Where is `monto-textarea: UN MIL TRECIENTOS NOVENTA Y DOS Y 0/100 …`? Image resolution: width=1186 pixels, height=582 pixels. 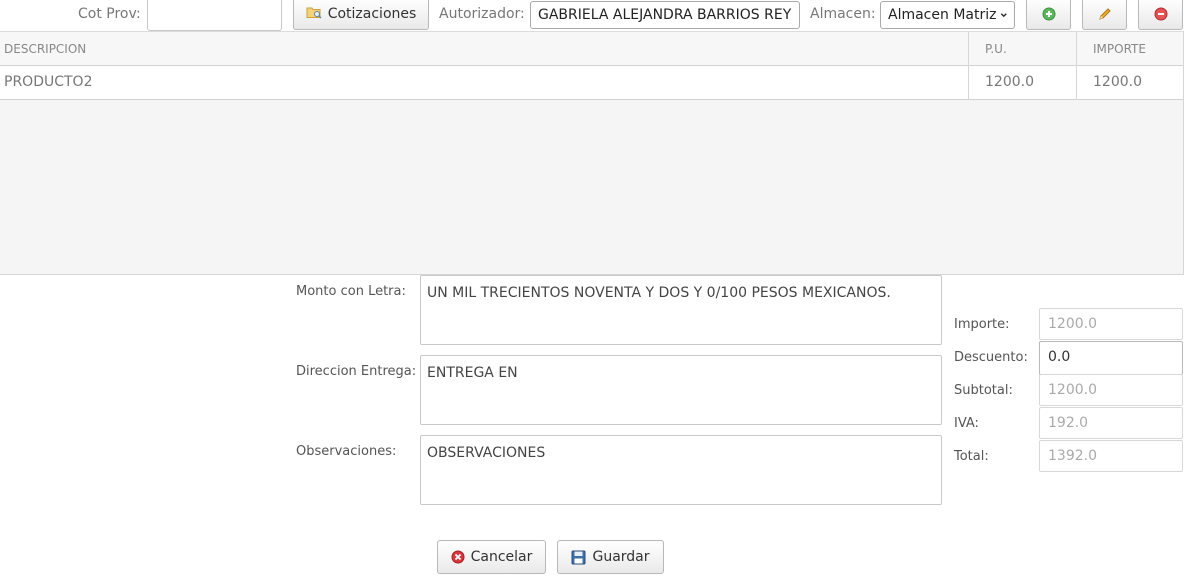 monto-textarea: UN MIL TRECIENTOS NOVENTA Y DOS Y 0/100 … is located at coordinates (681, 310).